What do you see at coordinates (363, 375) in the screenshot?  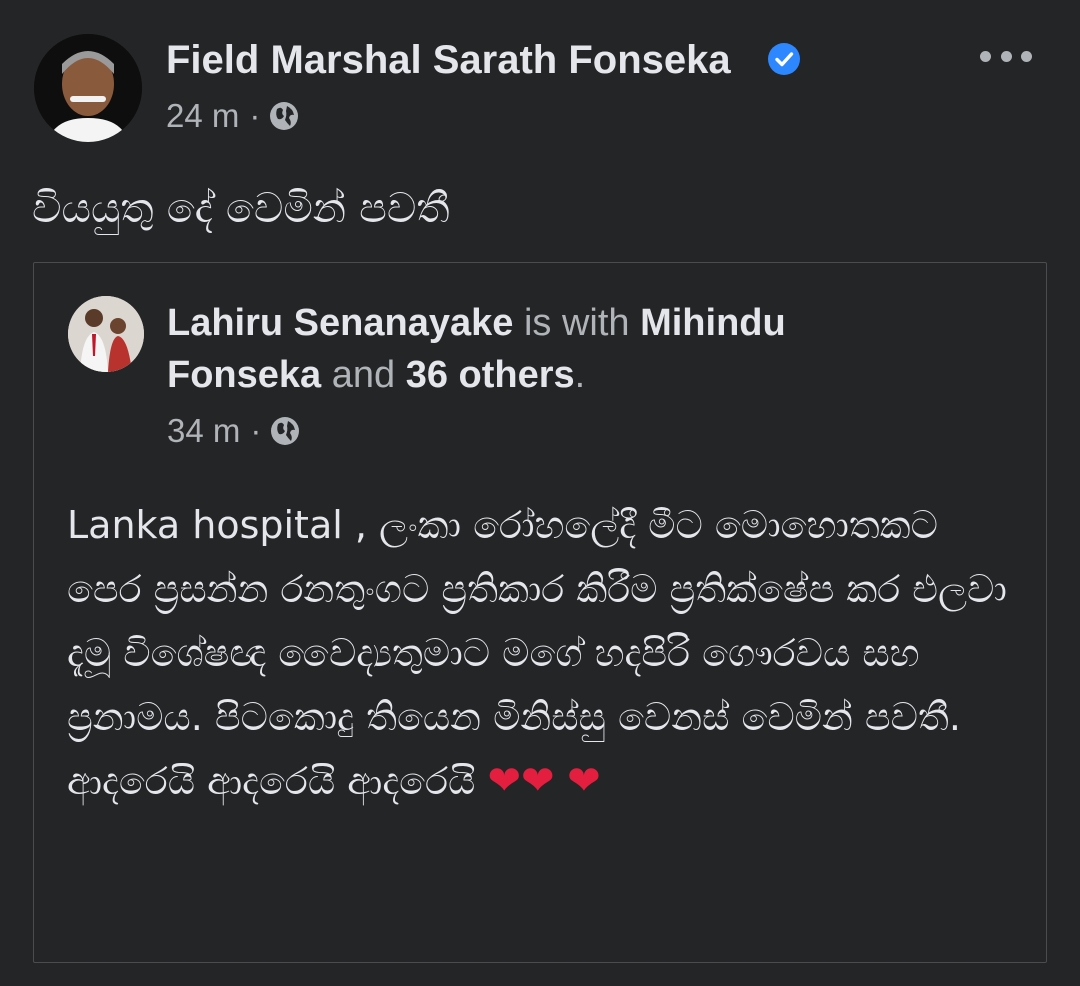 I see `and-text: and` at bounding box center [363, 375].